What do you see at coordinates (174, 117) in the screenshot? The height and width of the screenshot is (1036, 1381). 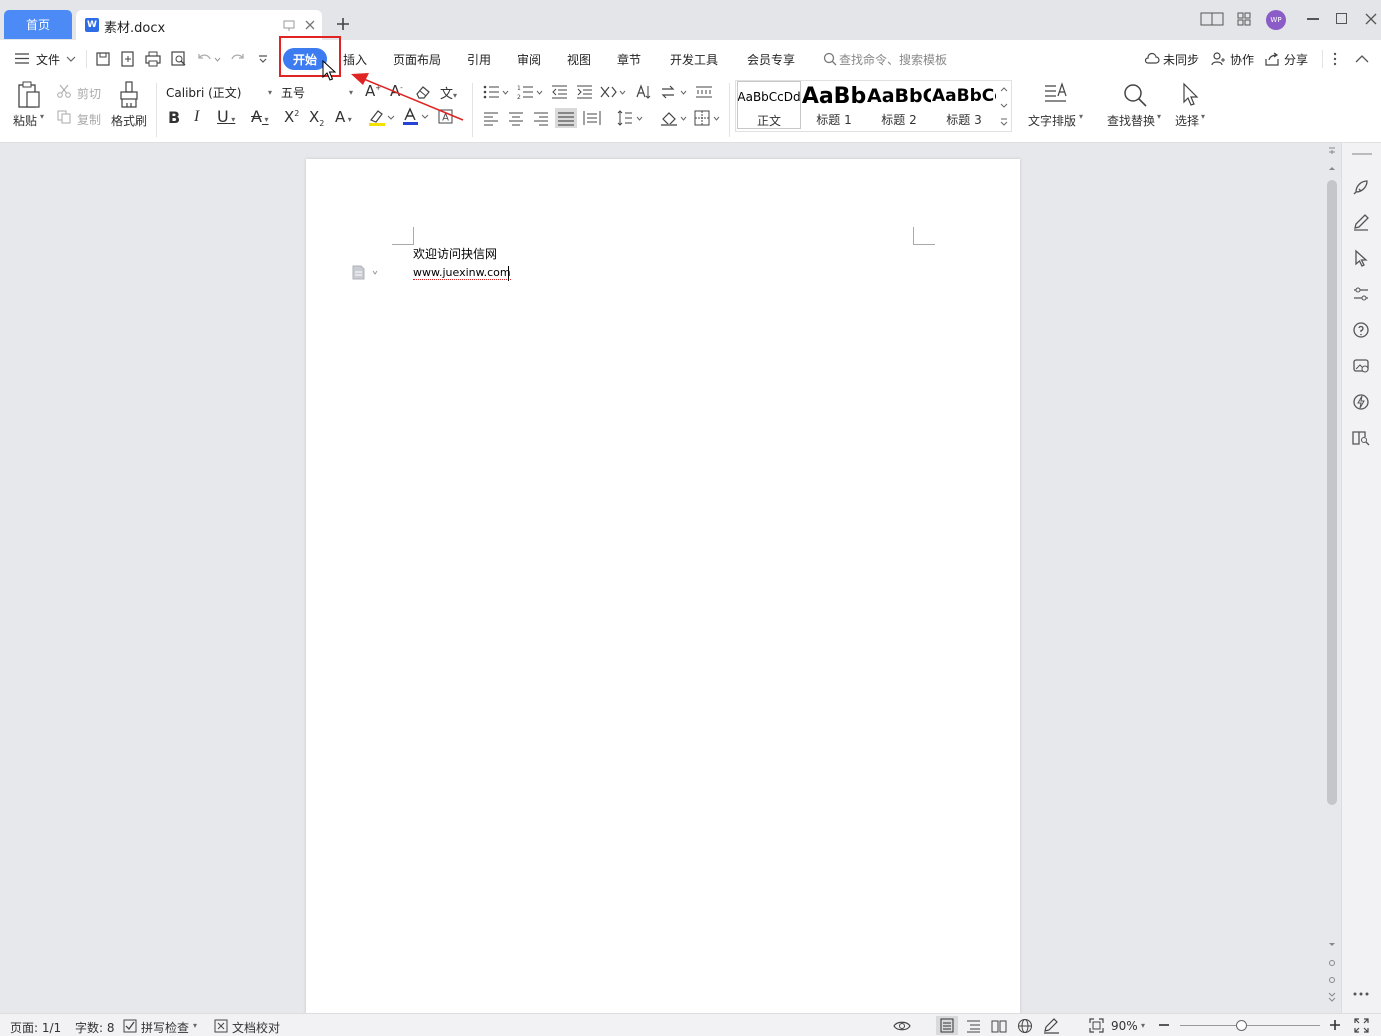 I see `bold-icon: B` at bounding box center [174, 117].